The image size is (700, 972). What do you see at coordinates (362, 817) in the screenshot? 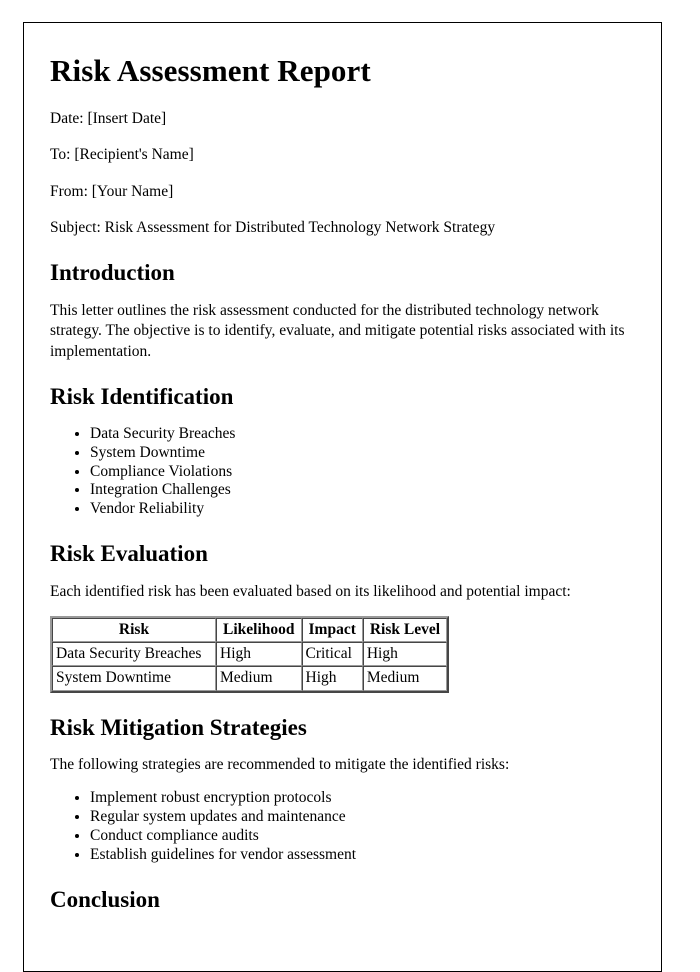
I see `list-item: Regular system updates and maintenance` at bounding box center [362, 817].